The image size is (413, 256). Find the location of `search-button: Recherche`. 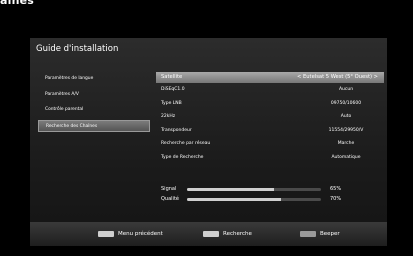

search-button: Recherche is located at coordinates (227, 234).